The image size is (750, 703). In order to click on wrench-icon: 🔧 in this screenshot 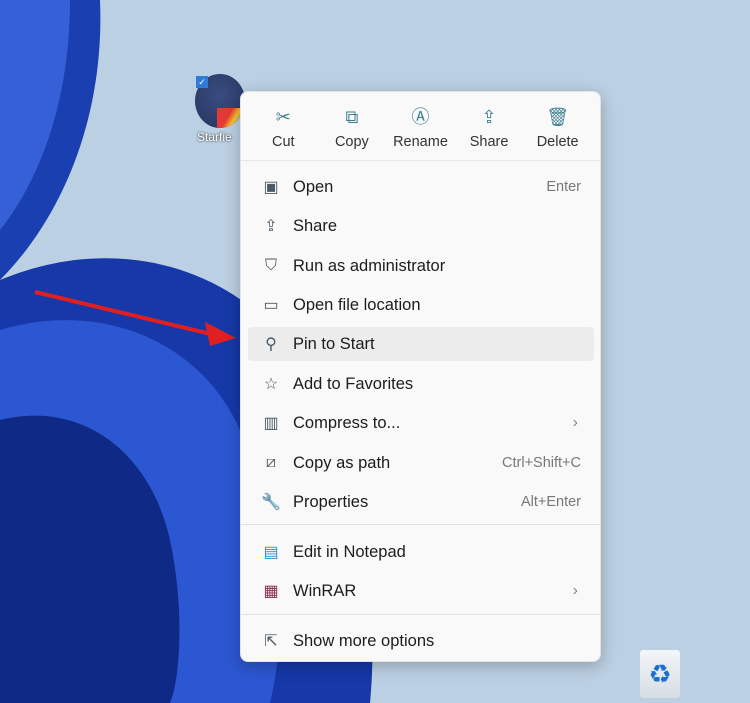, I will do `click(271, 502)`.